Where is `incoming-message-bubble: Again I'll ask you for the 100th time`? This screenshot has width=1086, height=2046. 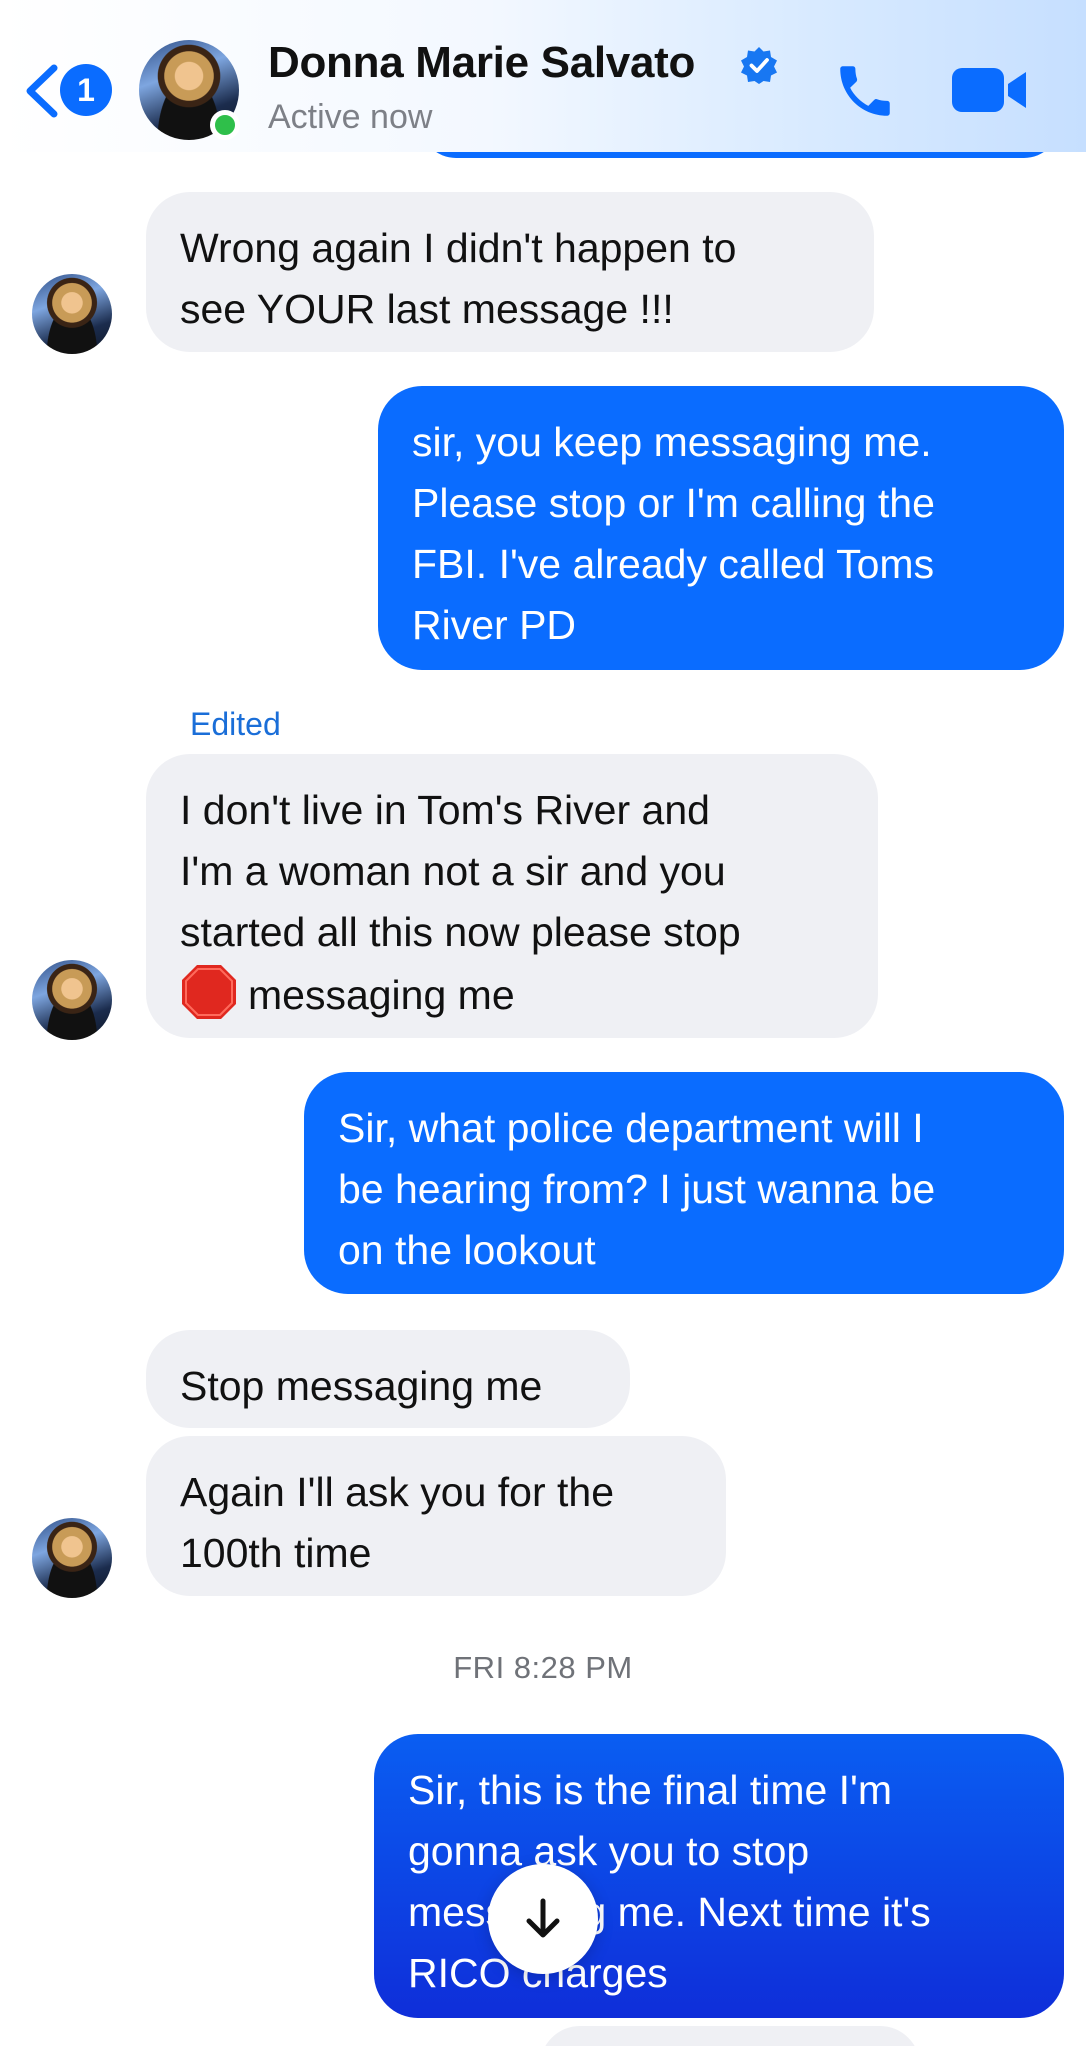 incoming-message-bubble: Again I'll ask you for the 100th time is located at coordinates (436, 1516).